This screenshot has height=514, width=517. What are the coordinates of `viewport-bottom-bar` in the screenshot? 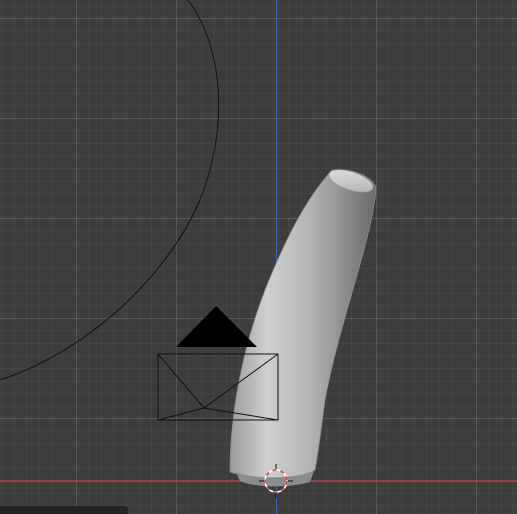 It's located at (64, 510).